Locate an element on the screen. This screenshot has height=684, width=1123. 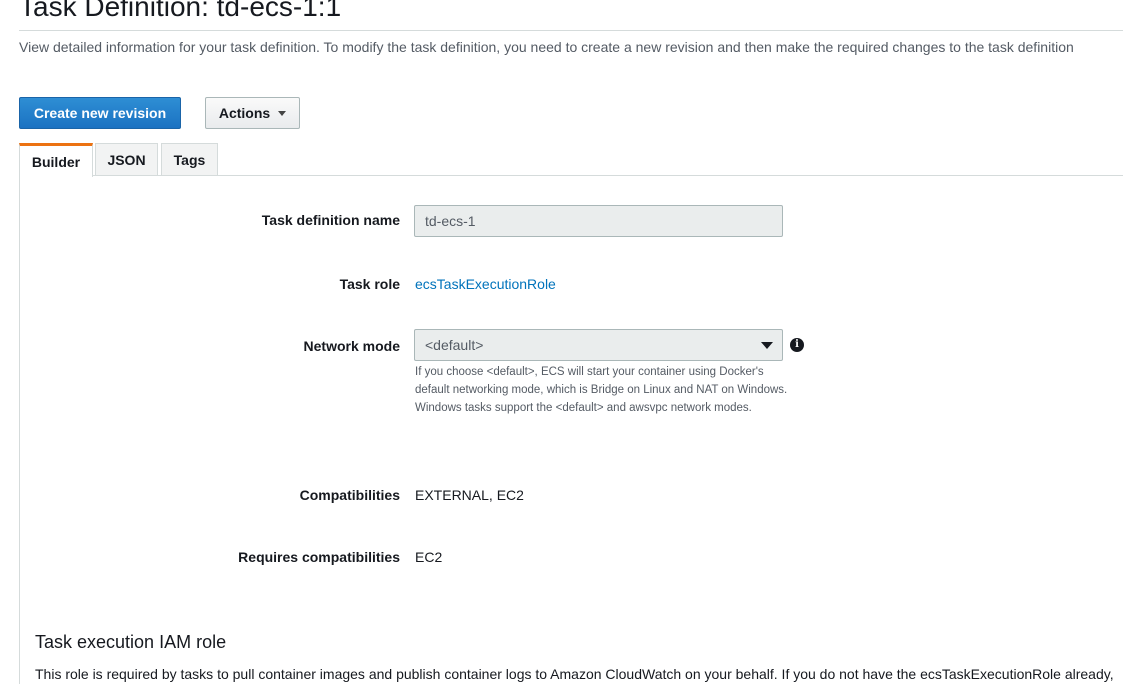
requires-compatibilities-value: EC2 is located at coordinates (429, 557).